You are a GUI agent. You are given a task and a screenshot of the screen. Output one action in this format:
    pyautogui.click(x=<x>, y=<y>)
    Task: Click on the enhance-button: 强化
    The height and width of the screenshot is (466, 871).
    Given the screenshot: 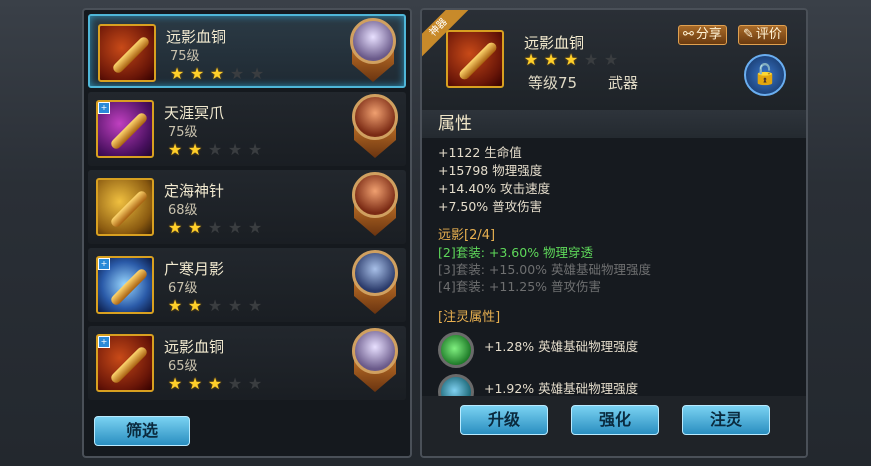 What is the action you would take?
    pyautogui.click(x=615, y=420)
    